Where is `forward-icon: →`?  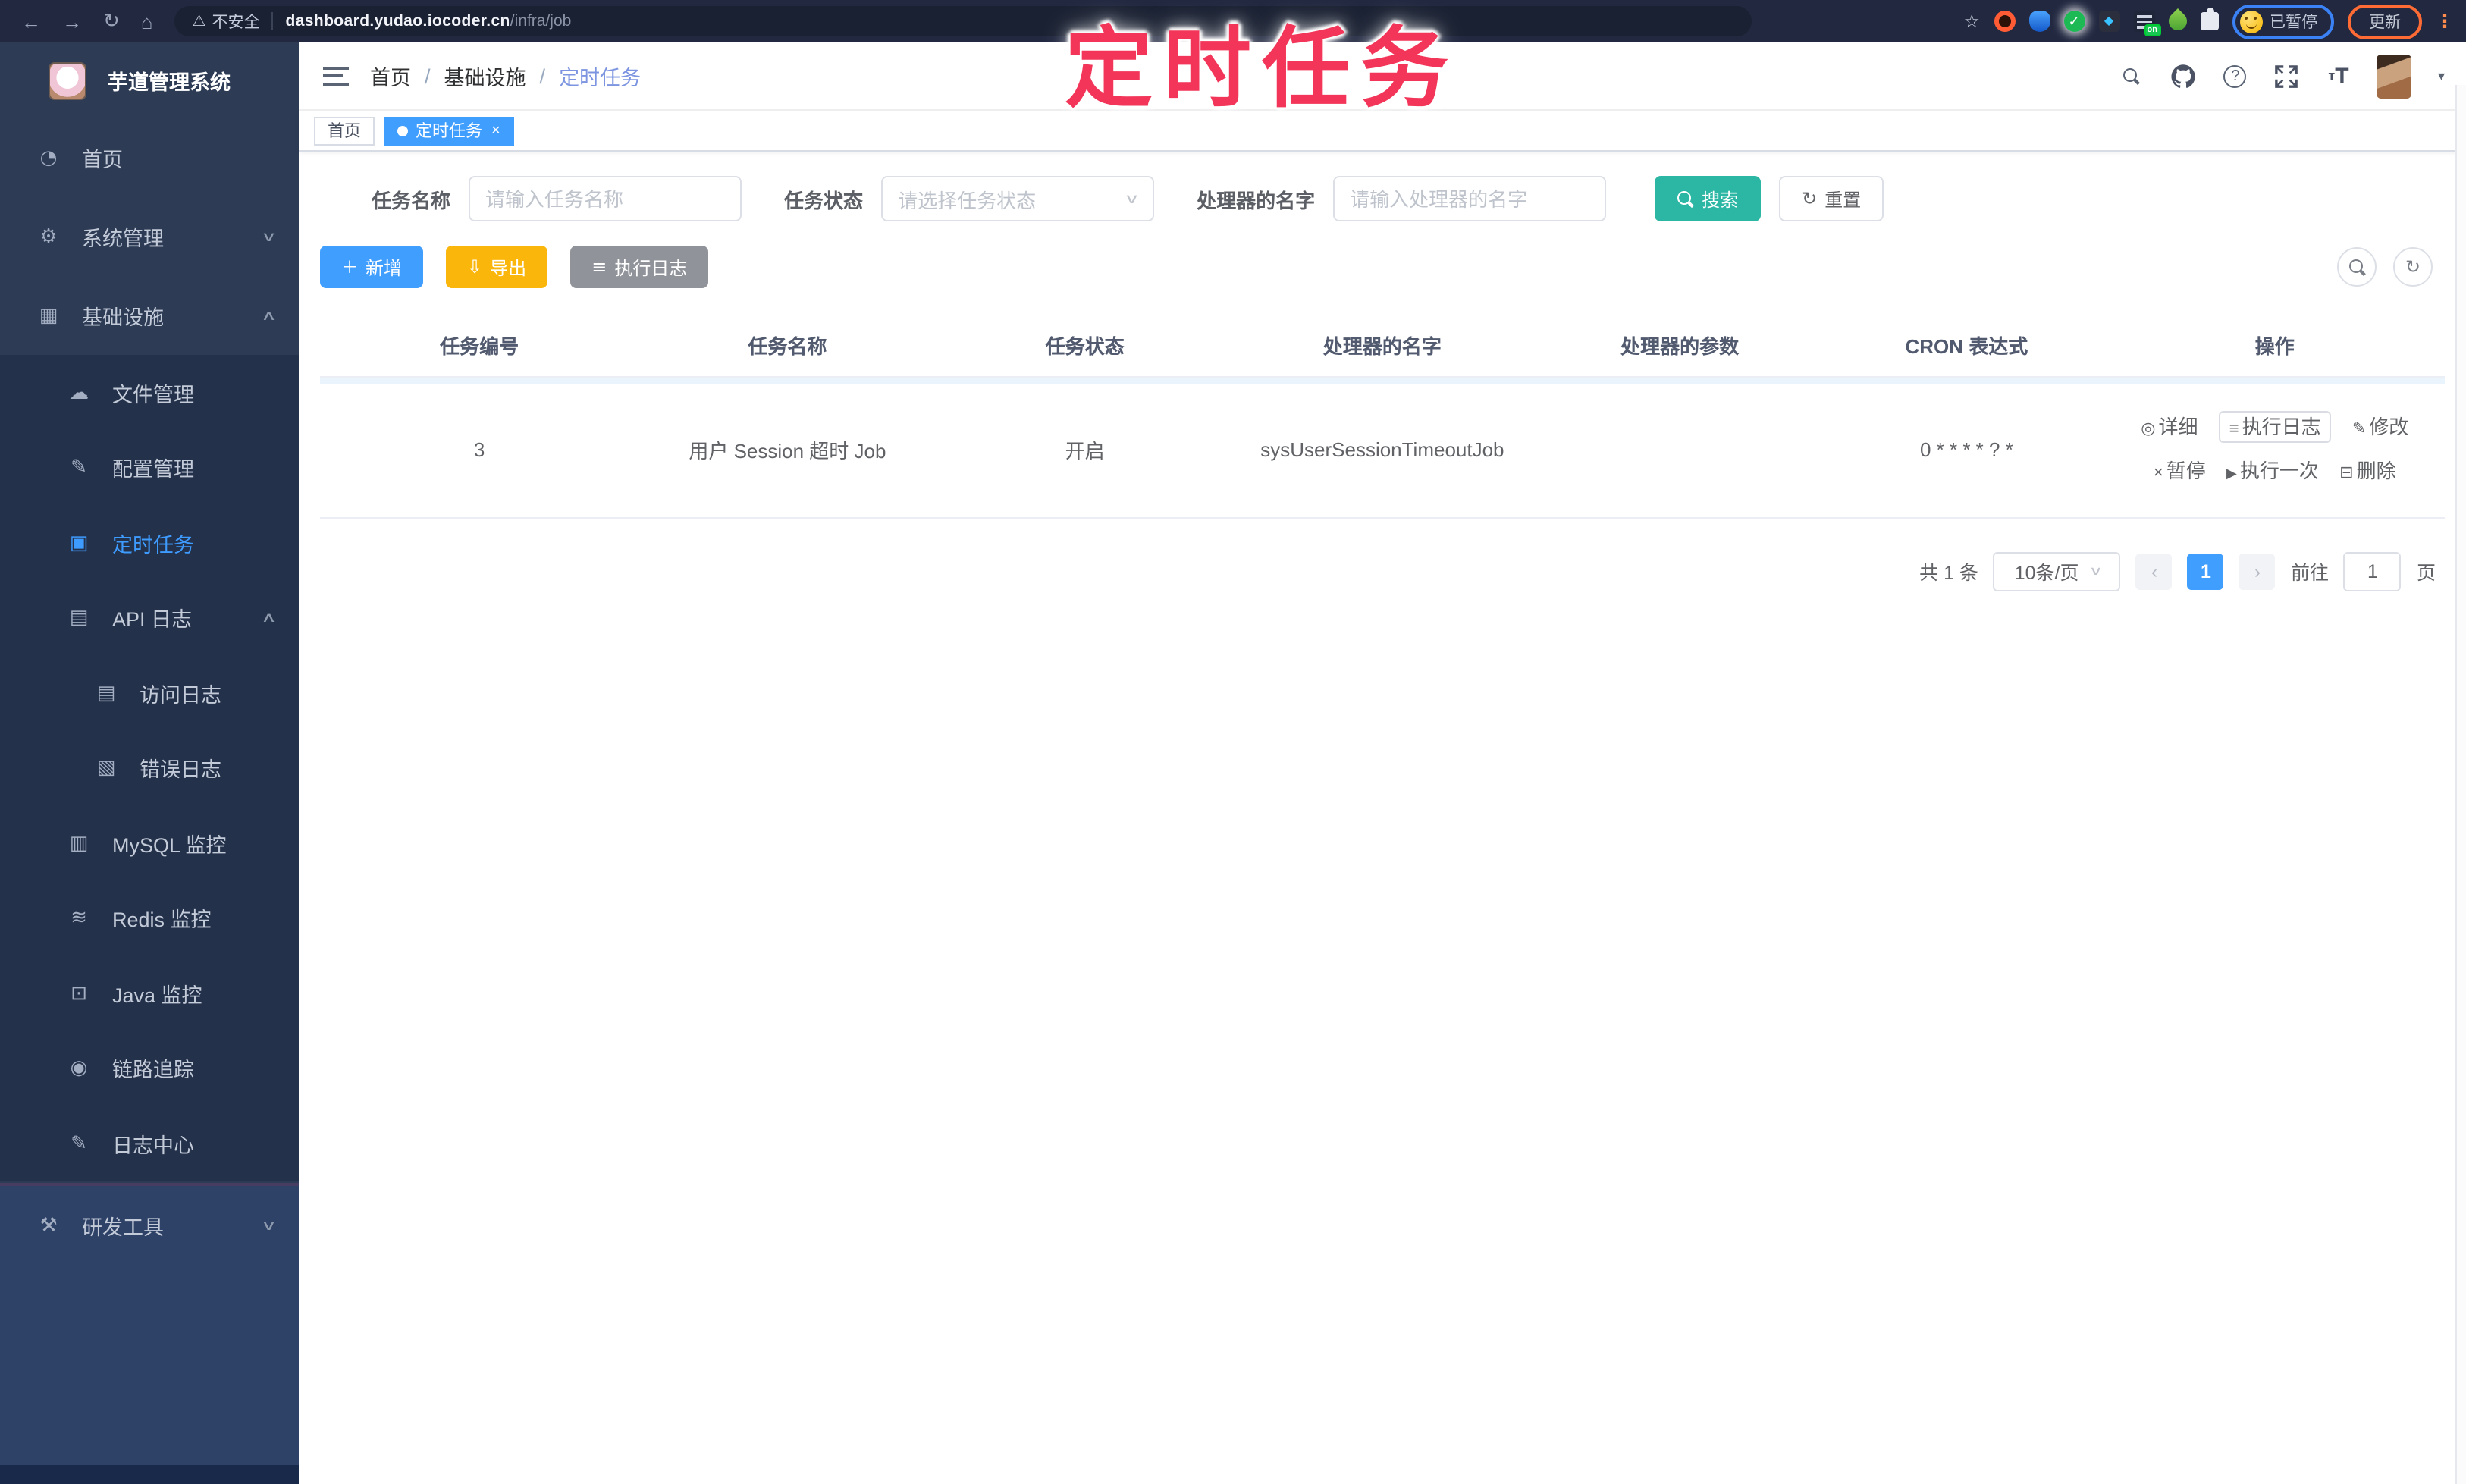
forward-icon: → is located at coordinates (72, 21).